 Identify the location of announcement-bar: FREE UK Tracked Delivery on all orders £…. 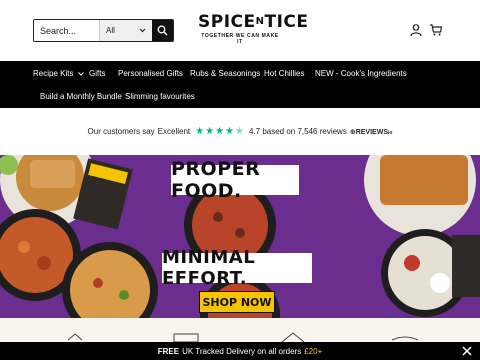
(240, 351).